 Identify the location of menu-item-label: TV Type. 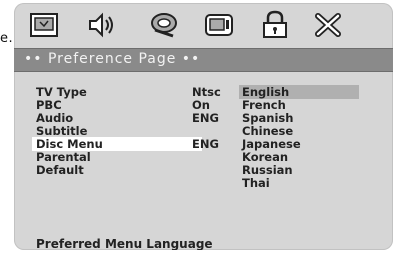
(61, 92).